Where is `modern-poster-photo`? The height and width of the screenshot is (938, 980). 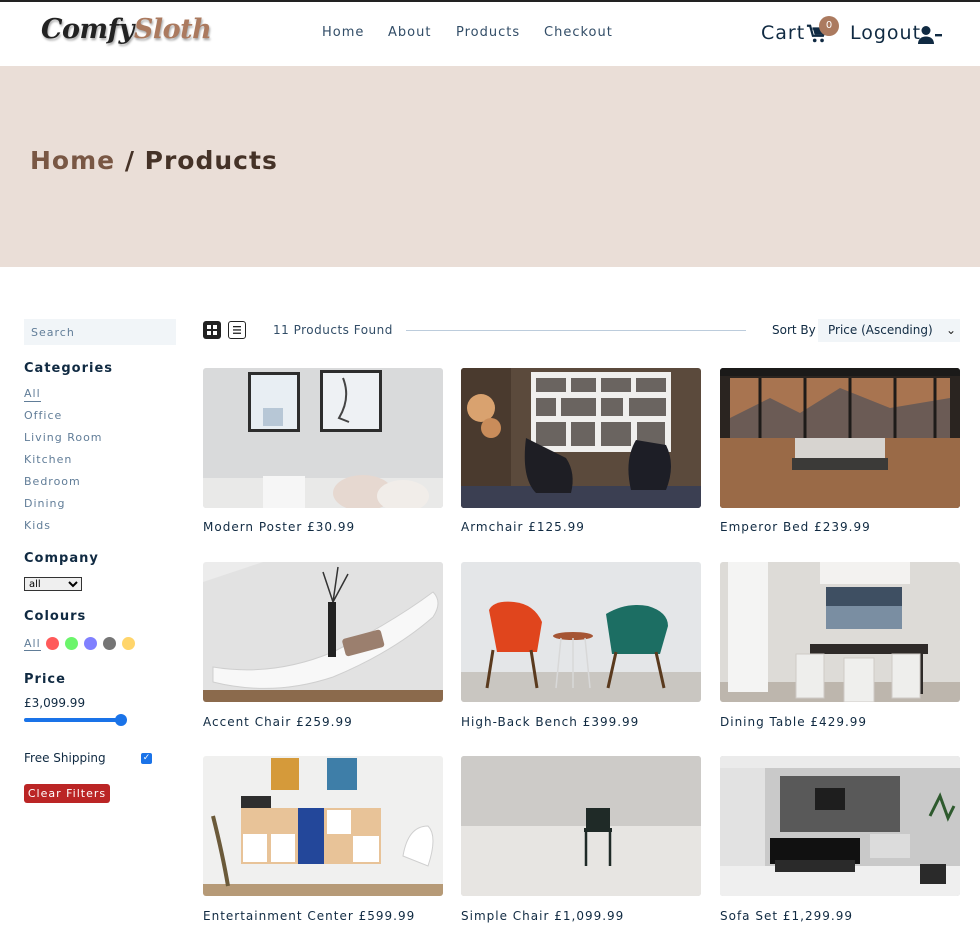
modern-poster-photo is located at coordinates (323, 438).